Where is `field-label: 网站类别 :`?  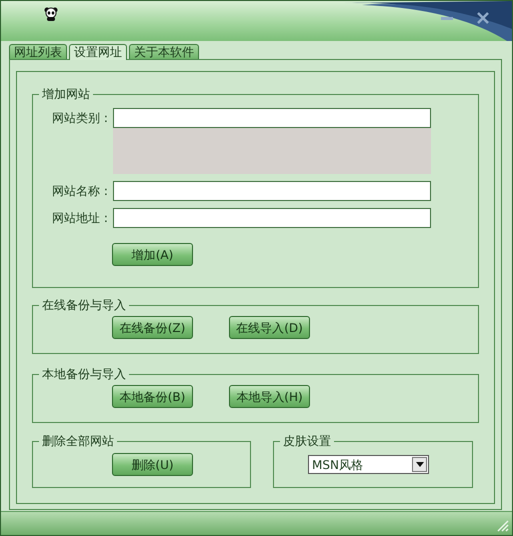
field-label: 网站类别 : is located at coordinates (80, 118).